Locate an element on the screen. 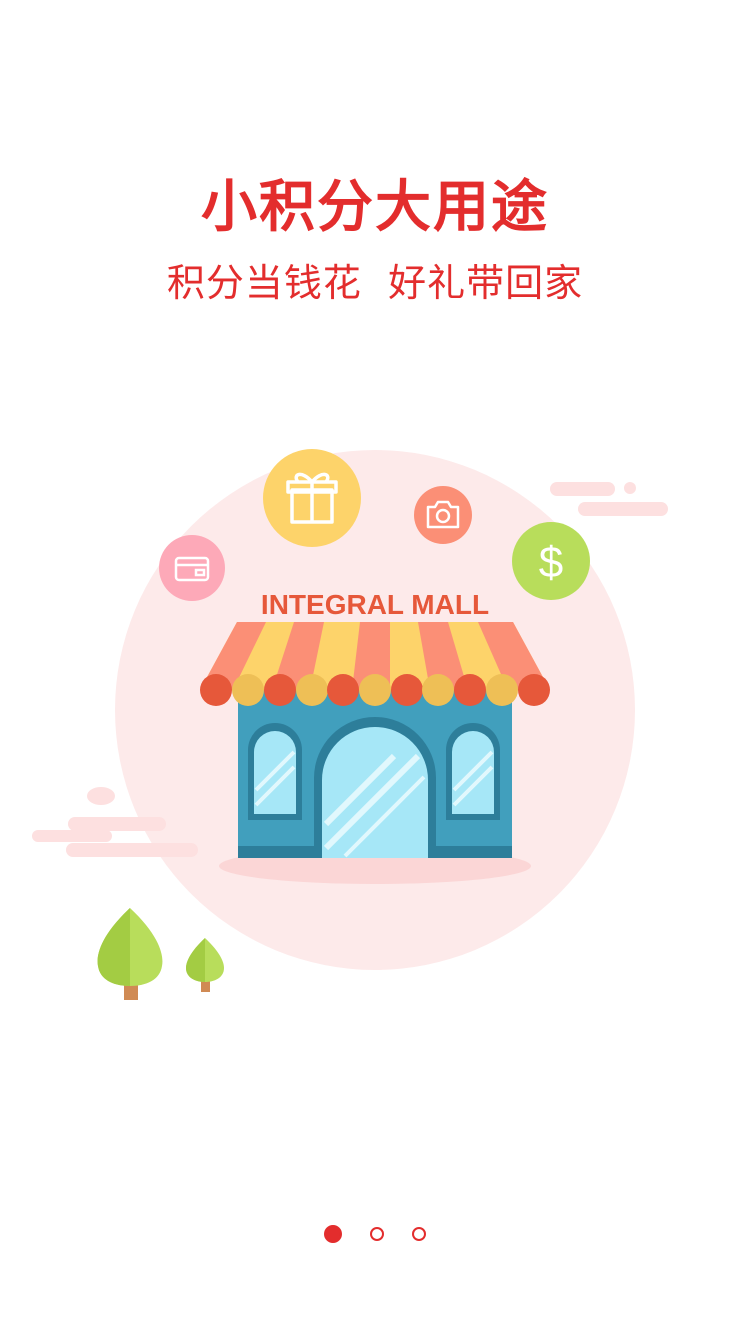  gift-icon is located at coordinates (312, 498).